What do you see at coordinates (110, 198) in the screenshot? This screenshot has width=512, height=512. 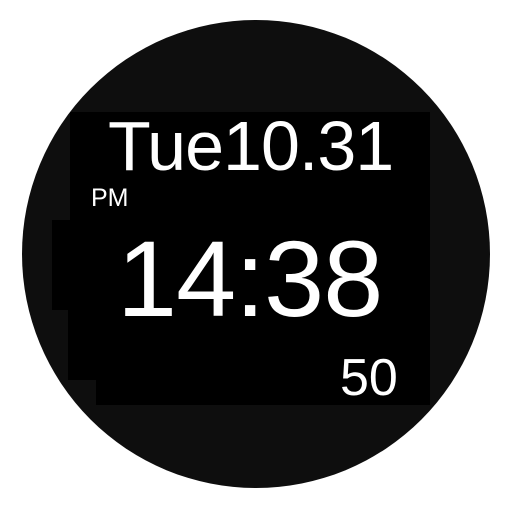 I see `ampm-indicator: PM` at bounding box center [110, 198].